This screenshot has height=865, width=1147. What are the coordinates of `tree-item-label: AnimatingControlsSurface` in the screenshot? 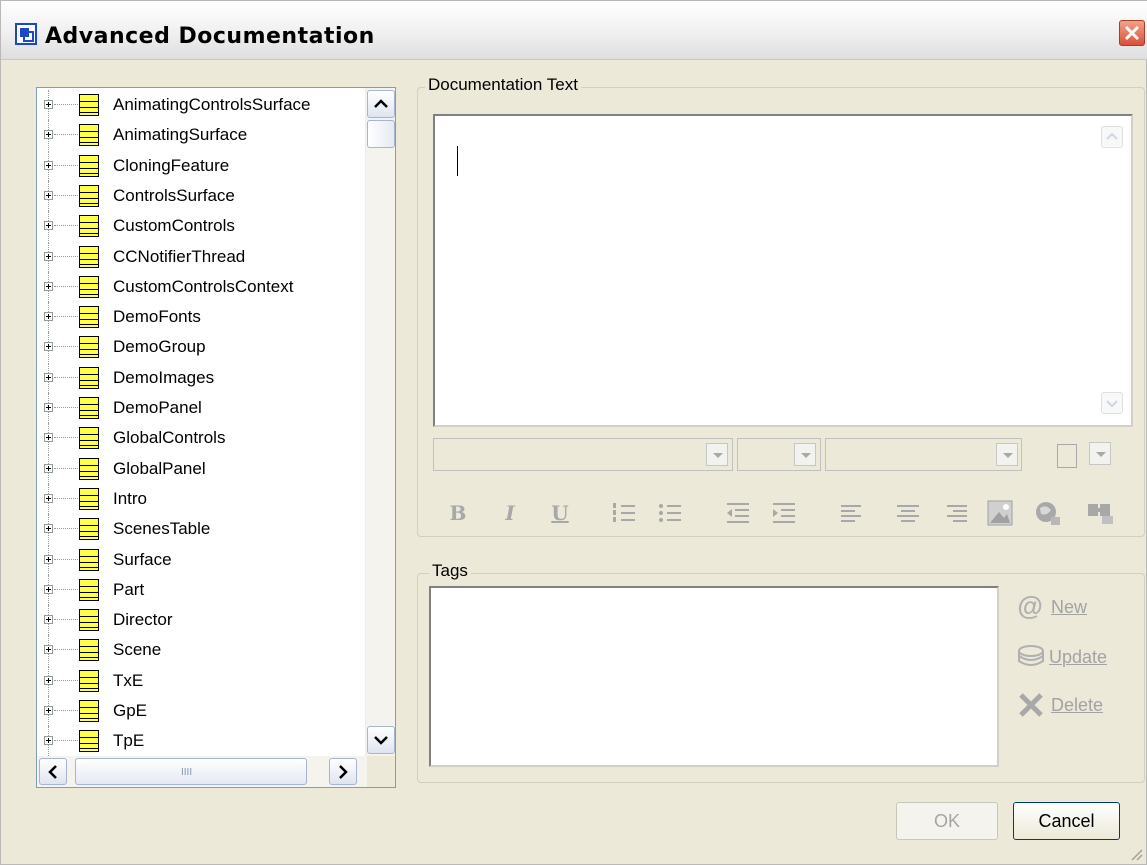 It's located at (212, 104).